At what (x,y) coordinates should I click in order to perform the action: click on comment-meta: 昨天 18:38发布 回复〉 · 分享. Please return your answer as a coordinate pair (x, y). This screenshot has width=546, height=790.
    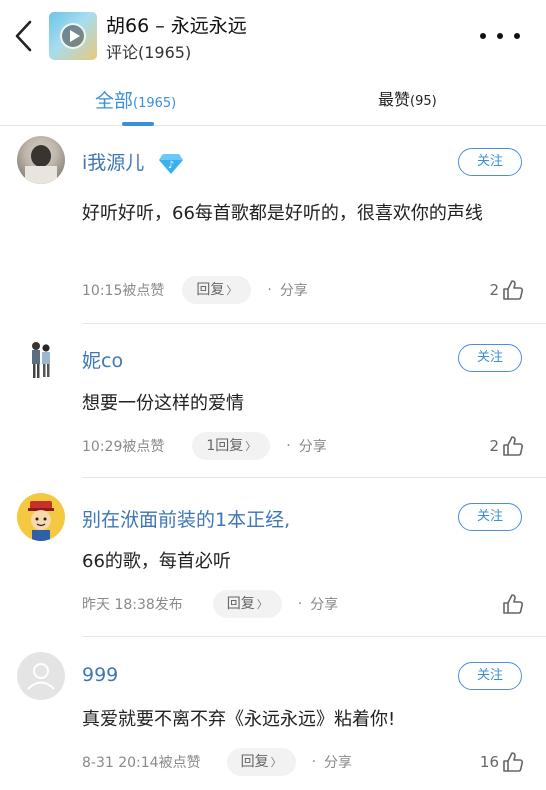
    Looking at the image, I should click on (210, 604).